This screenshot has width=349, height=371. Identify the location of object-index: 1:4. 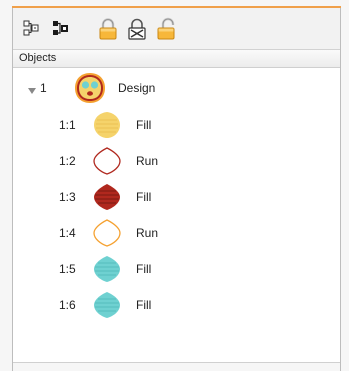
(67, 233).